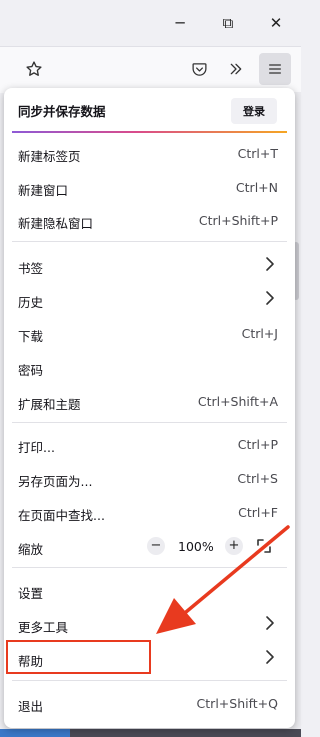 This screenshot has height=737, width=320. I want to click on menu-item-label: 密码, so click(31, 370).